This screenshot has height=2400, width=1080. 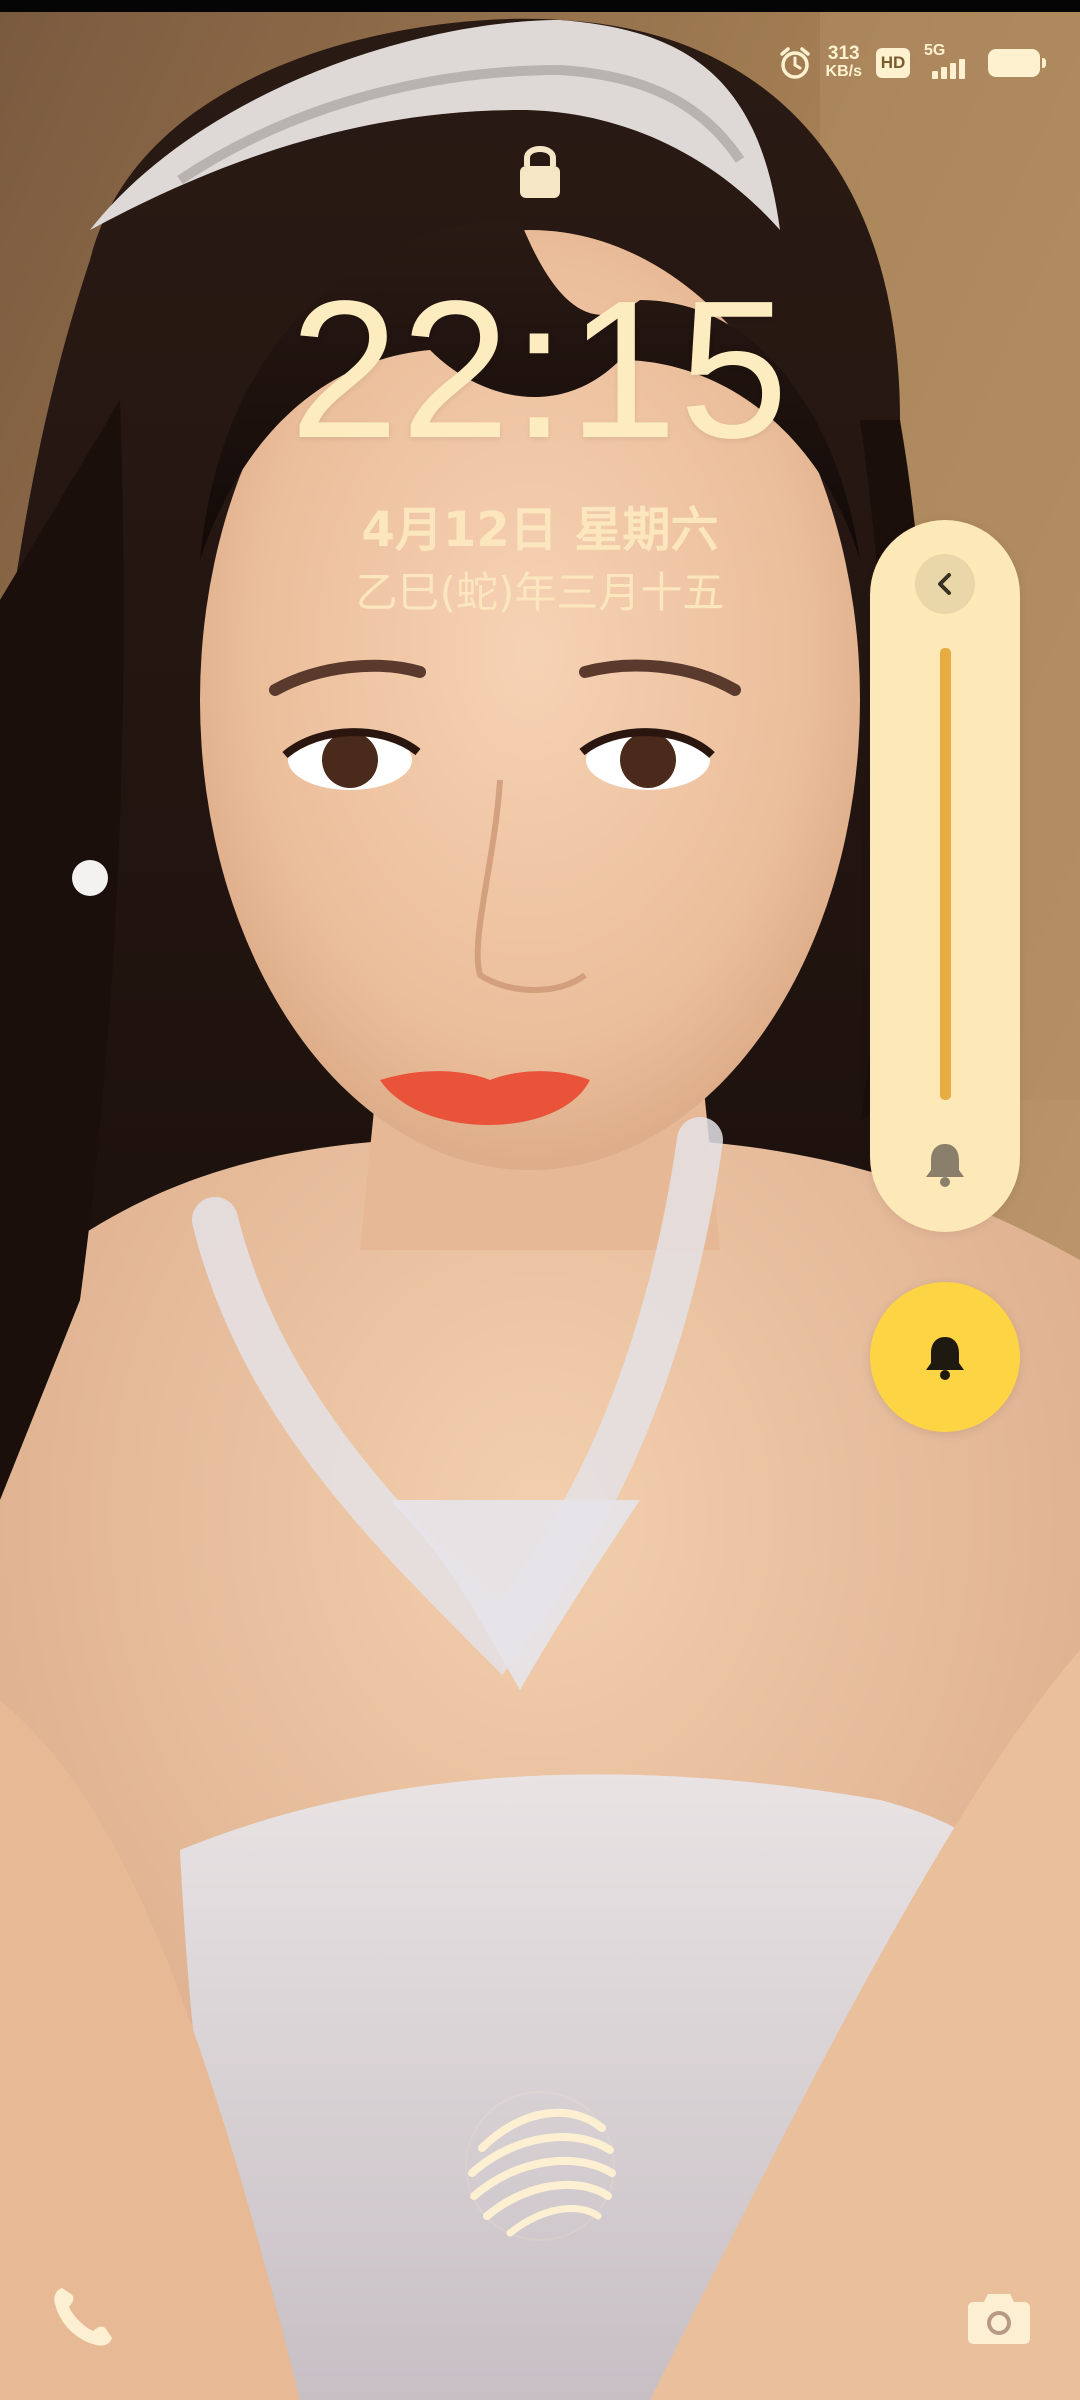 I want to click on network-type-label: 5G, so click(x=935, y=50).